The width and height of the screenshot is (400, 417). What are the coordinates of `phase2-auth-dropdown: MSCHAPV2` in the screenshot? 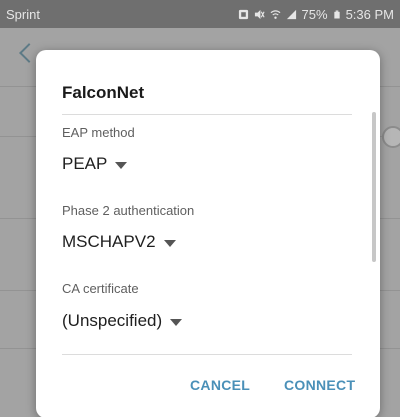 It's located at (119, 242).